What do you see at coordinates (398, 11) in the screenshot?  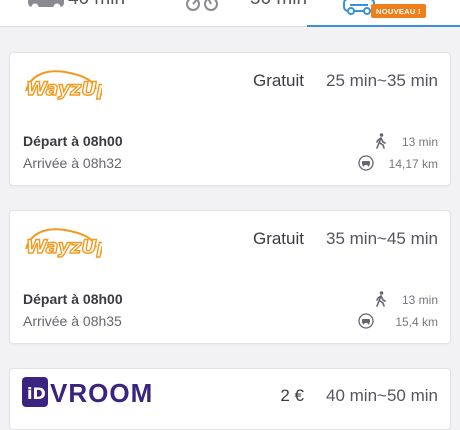 I see `new-badge: NOUVEAU !` at bounding box center [398, 11].